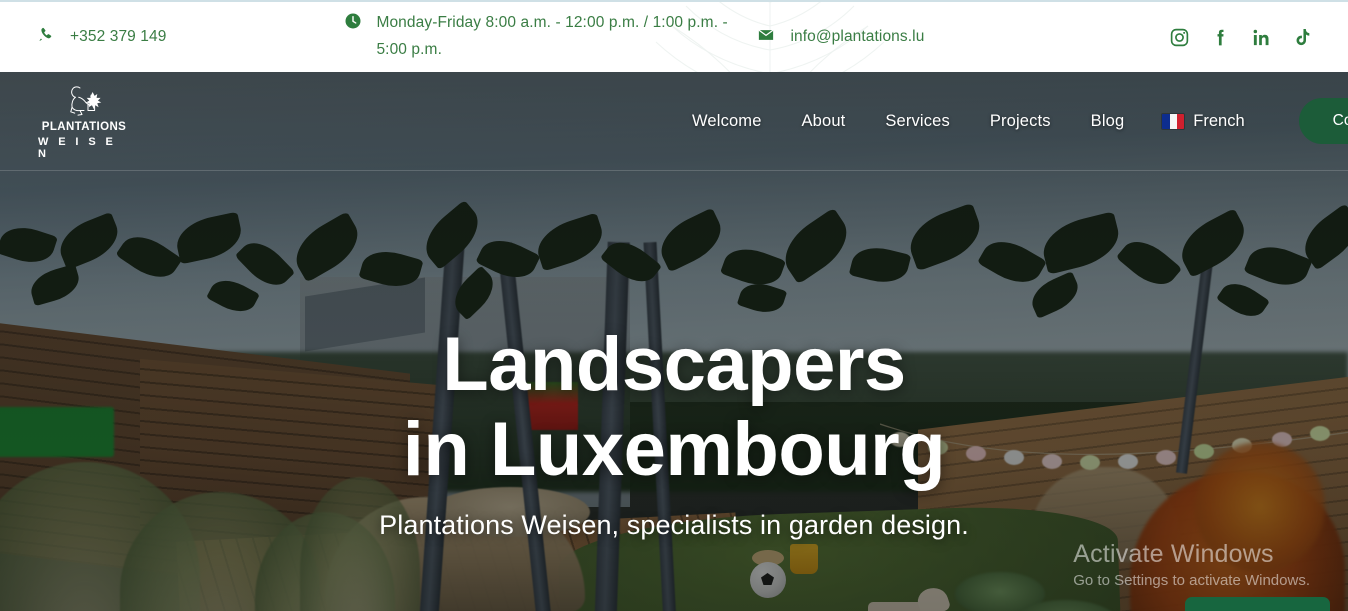 The width and height of the screenshot is (1348, 611). I want to click on logo-subtitle: W E I S E N, so click(77, 148).